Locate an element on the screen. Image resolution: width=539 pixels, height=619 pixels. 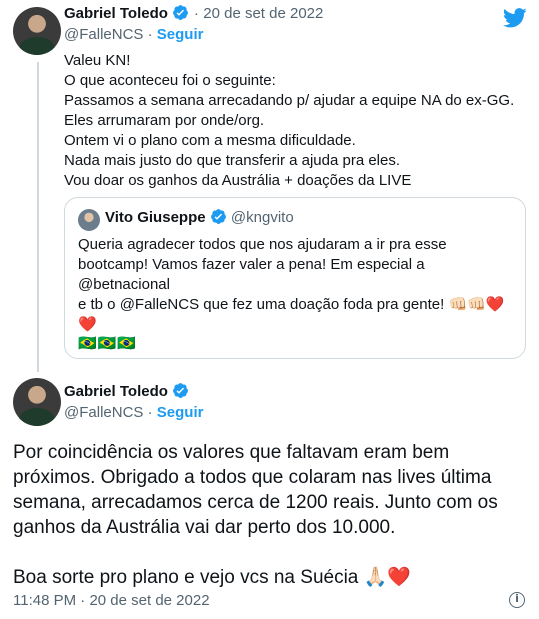
quote-header: Vito Giuseppe @kngvito is located at coordinates (199, 218).